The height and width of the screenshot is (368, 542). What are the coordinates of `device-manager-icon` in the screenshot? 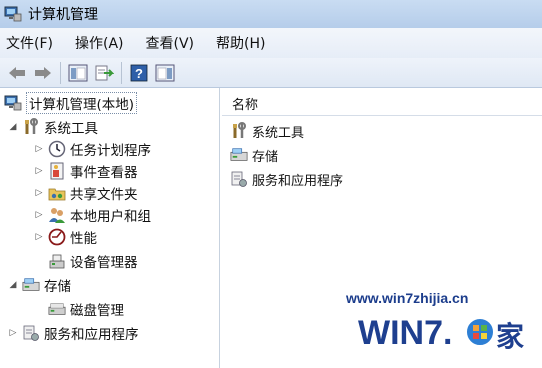 It's located at (57, 261).